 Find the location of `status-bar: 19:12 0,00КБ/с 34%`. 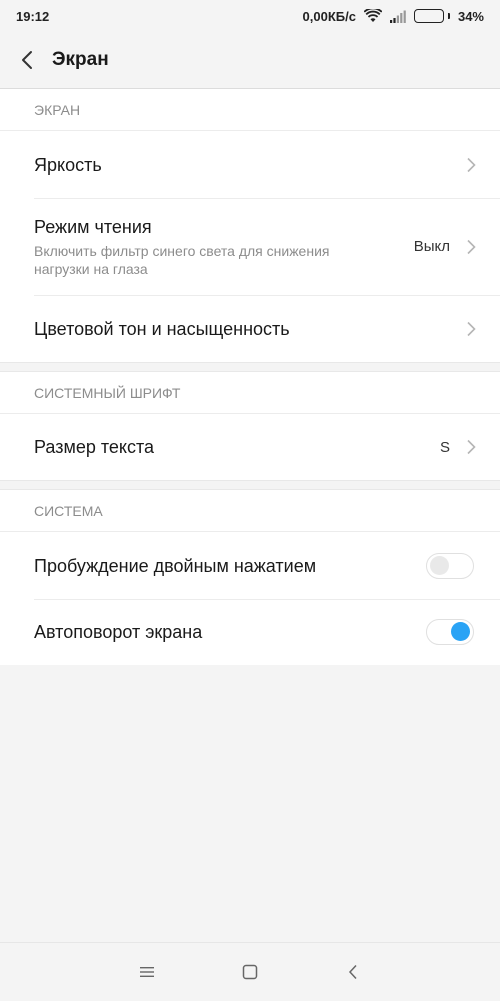

status-bar: 19:12 0,00КБ/с 34% is located at coordinates (250, 16).